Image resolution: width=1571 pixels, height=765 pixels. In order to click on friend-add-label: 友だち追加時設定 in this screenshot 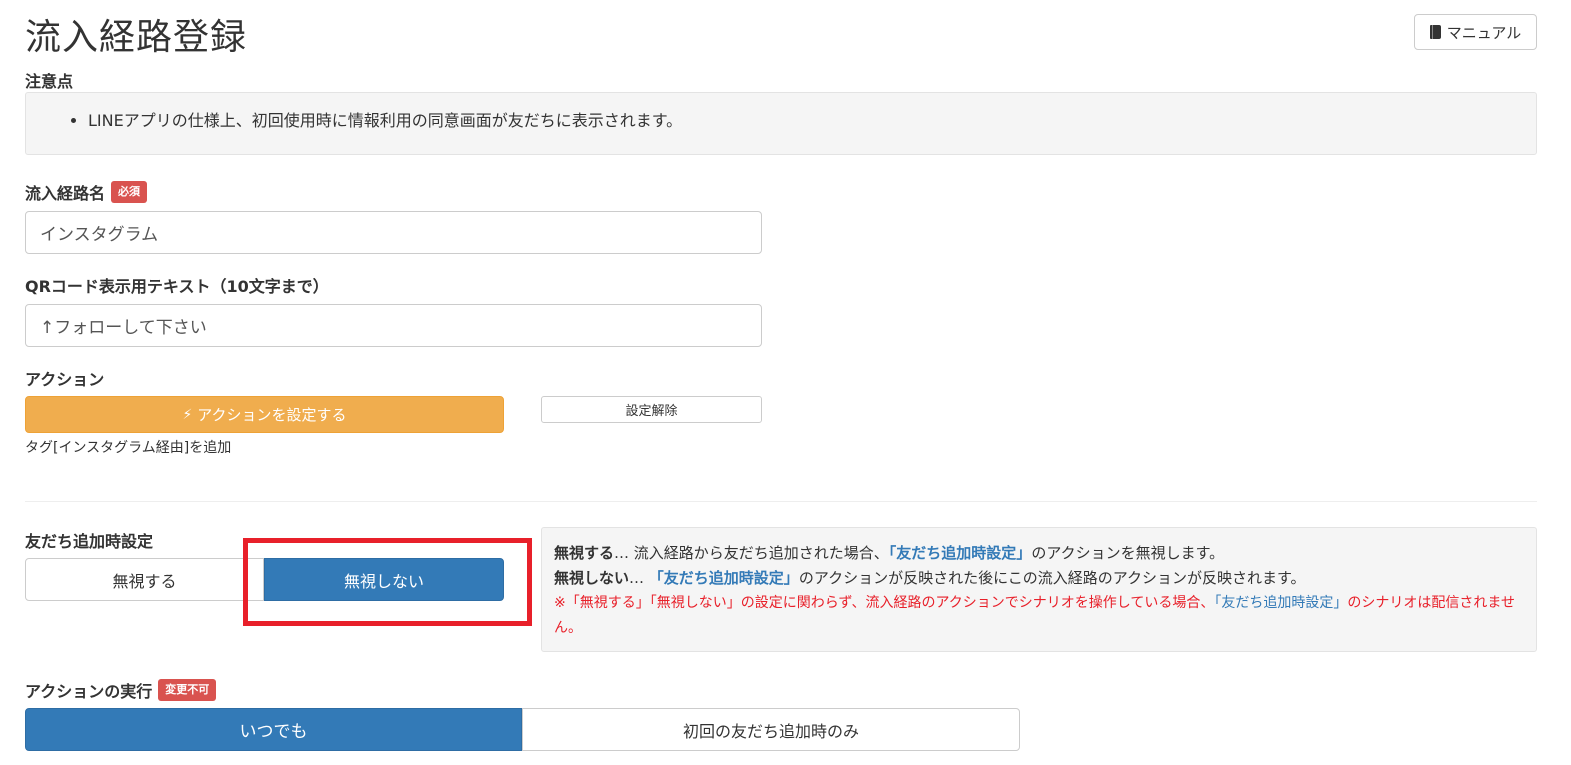, I will do `click(89, 541)`.